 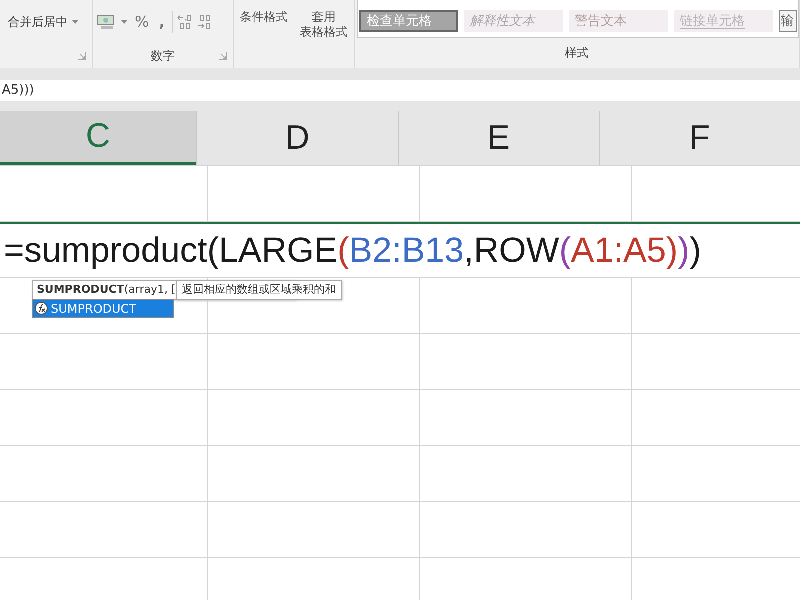 What do you see at coordinates (272, 250) in the screenshot?
I see `formula-token: (LARGE` at bounding box center [272, 250].